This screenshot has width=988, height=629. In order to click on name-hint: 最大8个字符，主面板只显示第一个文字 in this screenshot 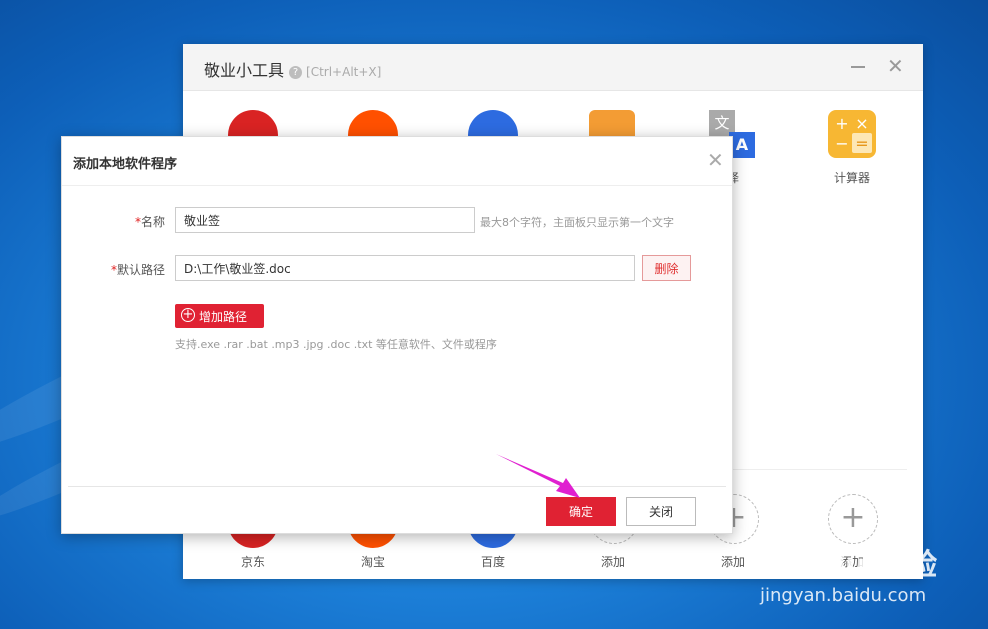, I will do `click(577, 222)`.